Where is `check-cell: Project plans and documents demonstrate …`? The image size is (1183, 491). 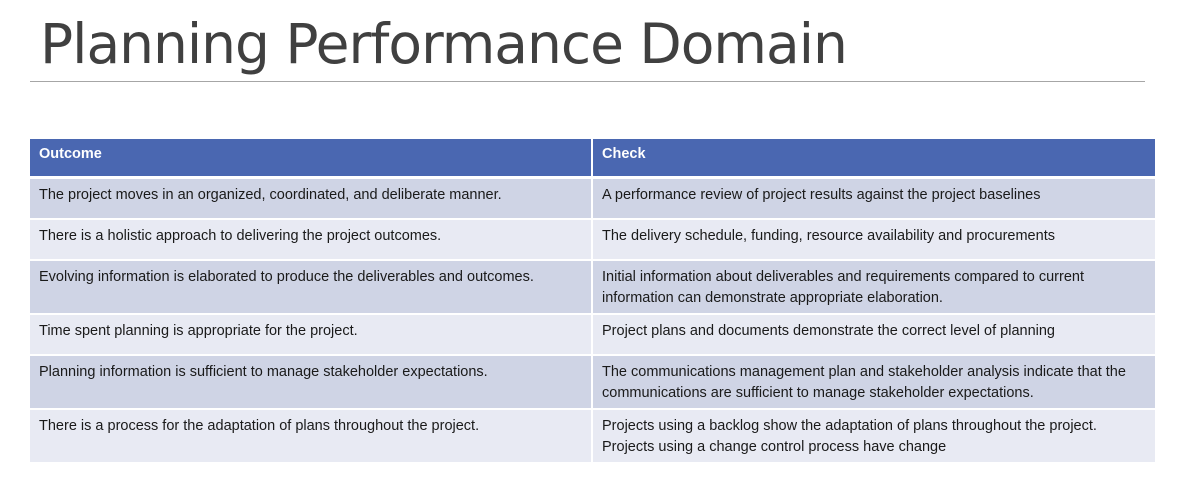
check-cell: Project plans and documents demonstrate … is located at coordinates (873, 335).